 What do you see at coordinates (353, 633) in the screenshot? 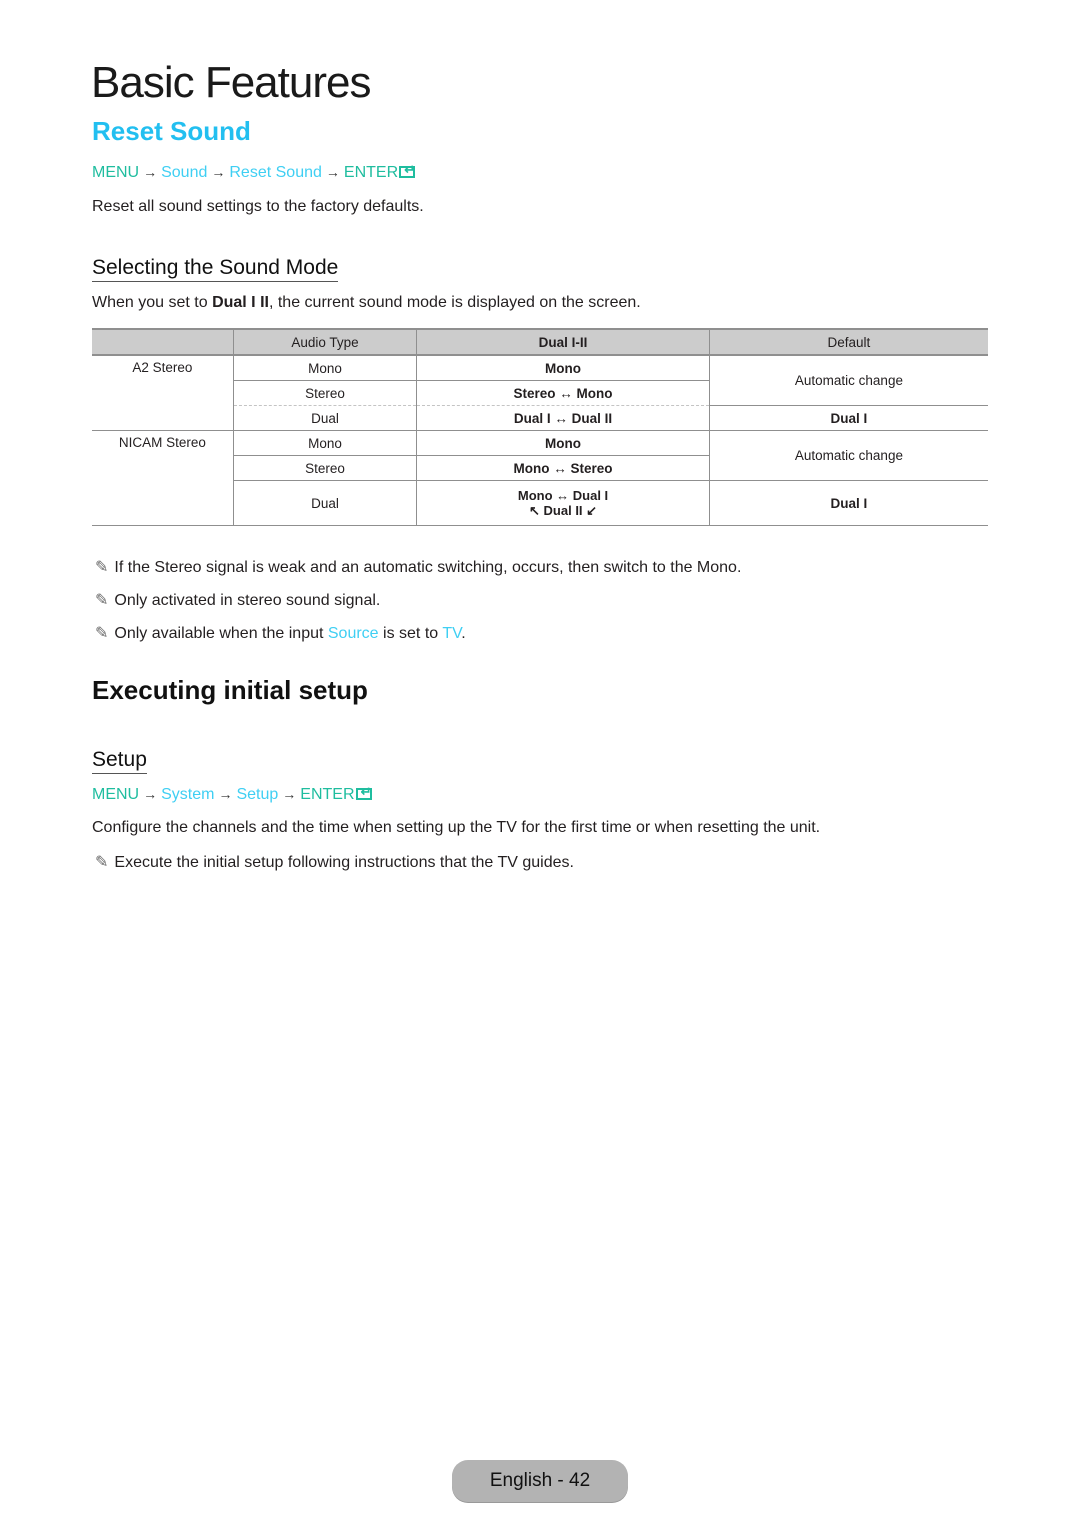
I see `note-source-link: Source` at bounding box center [353, 633].